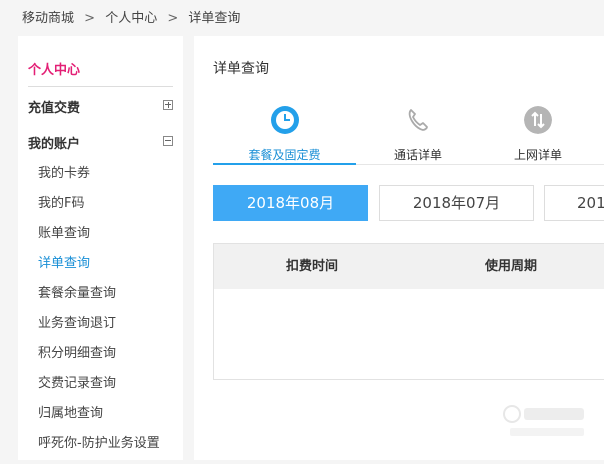 This screenshot has width=604, height=464. What do you see at coordinates (574, 203) in the screenshot?
I see `month-button-2018-06: 201` at bounding box center [574, 203].